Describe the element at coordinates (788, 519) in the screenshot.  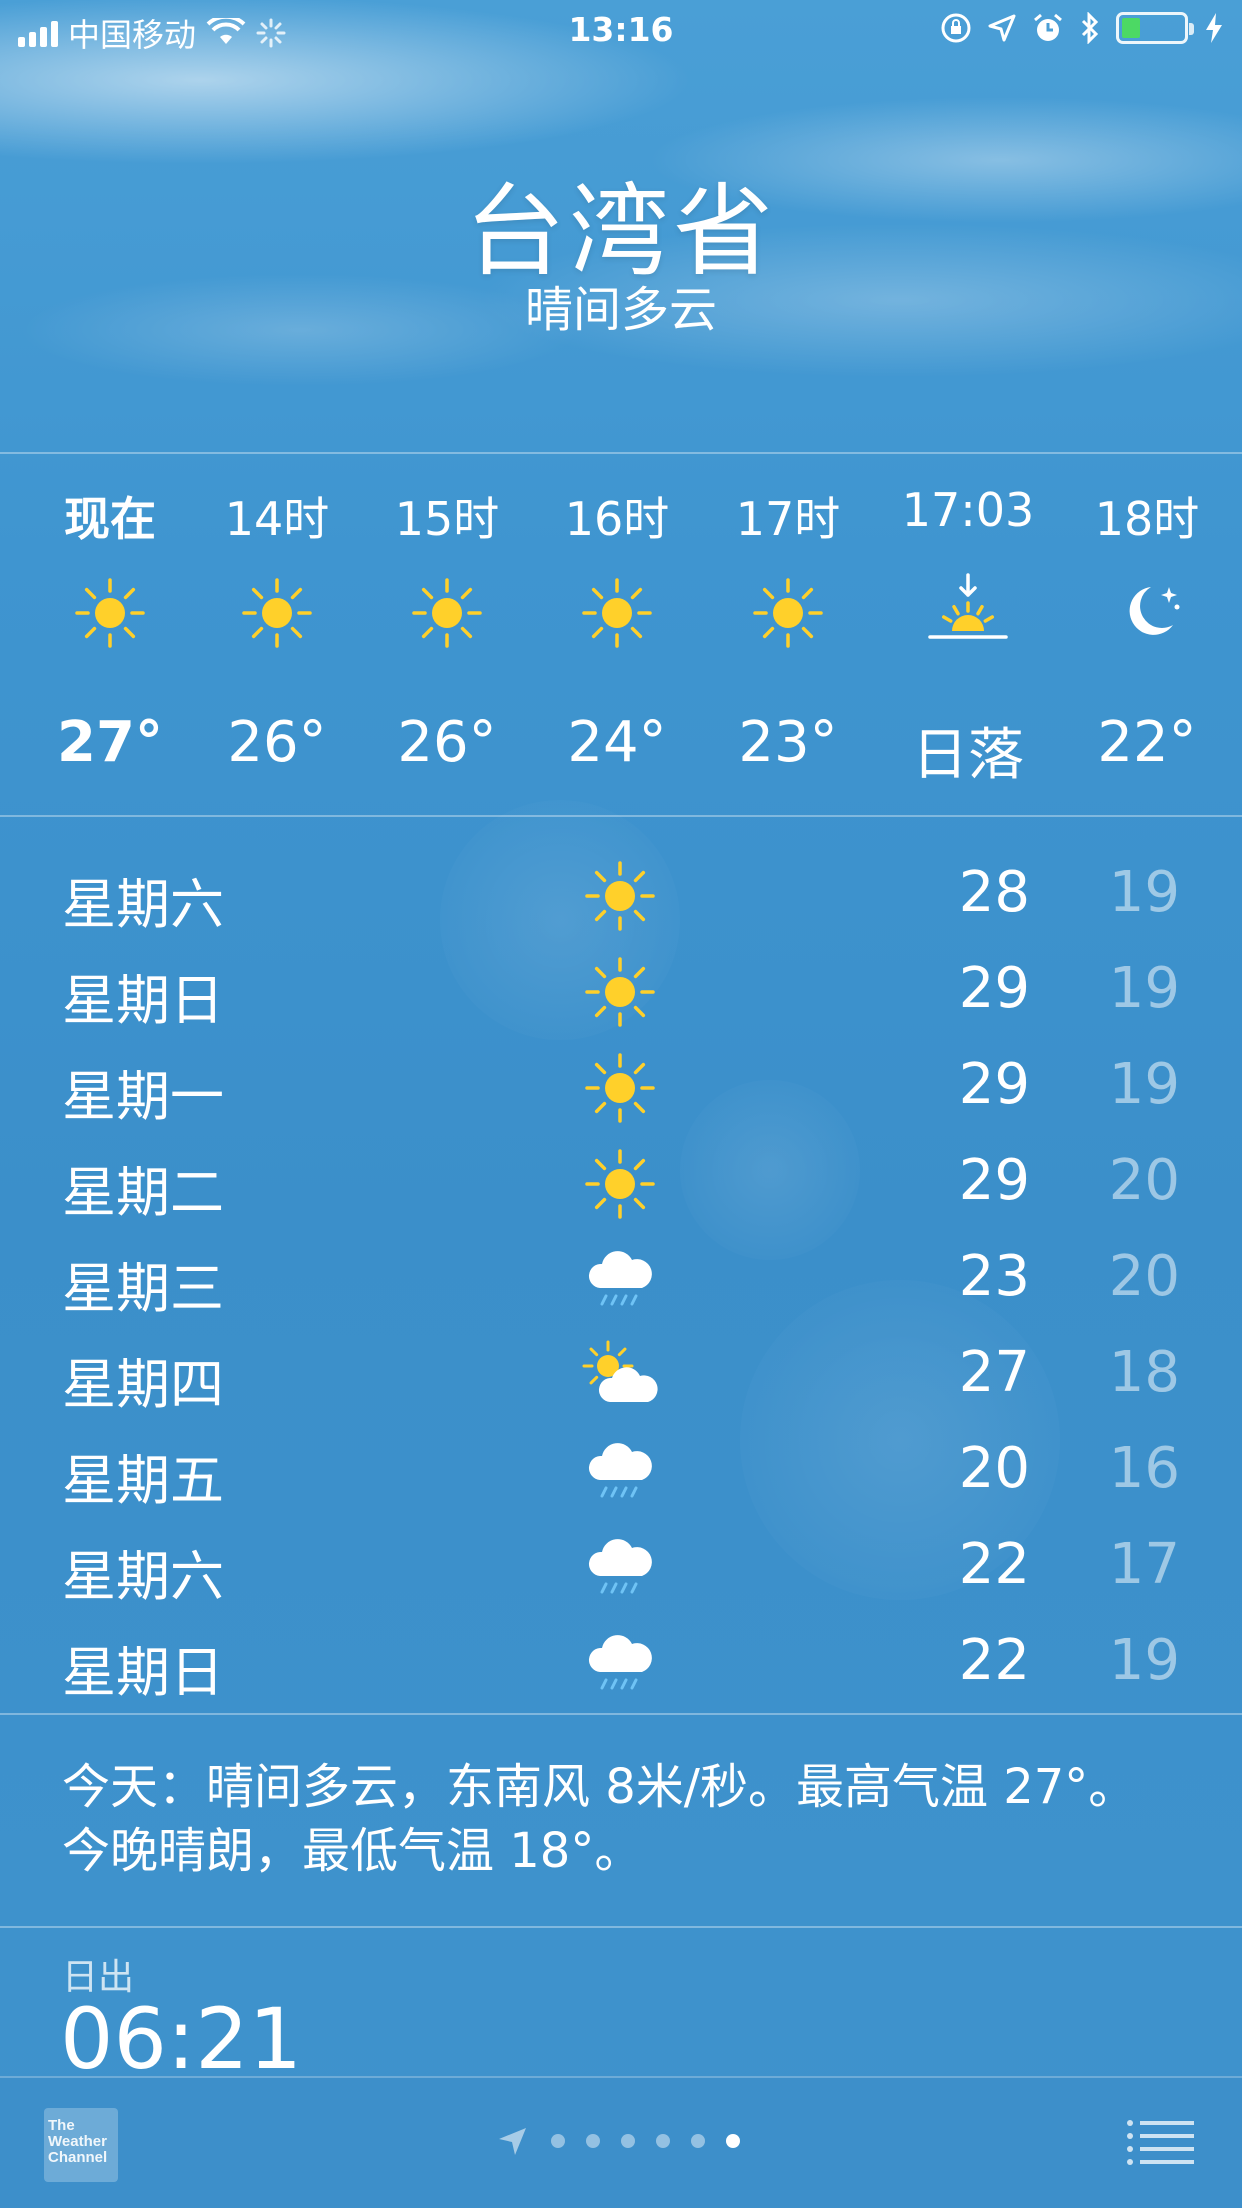
I see `hour-label: 17时` at that location.